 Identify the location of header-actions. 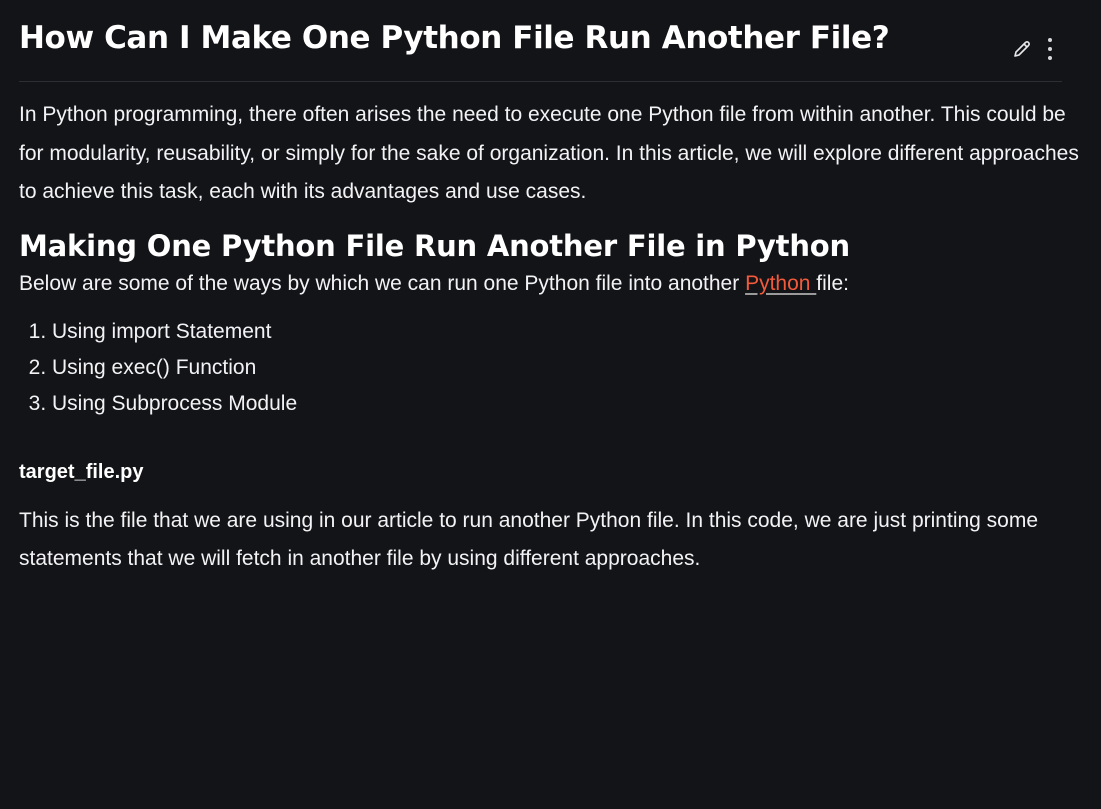
(1033, 49).